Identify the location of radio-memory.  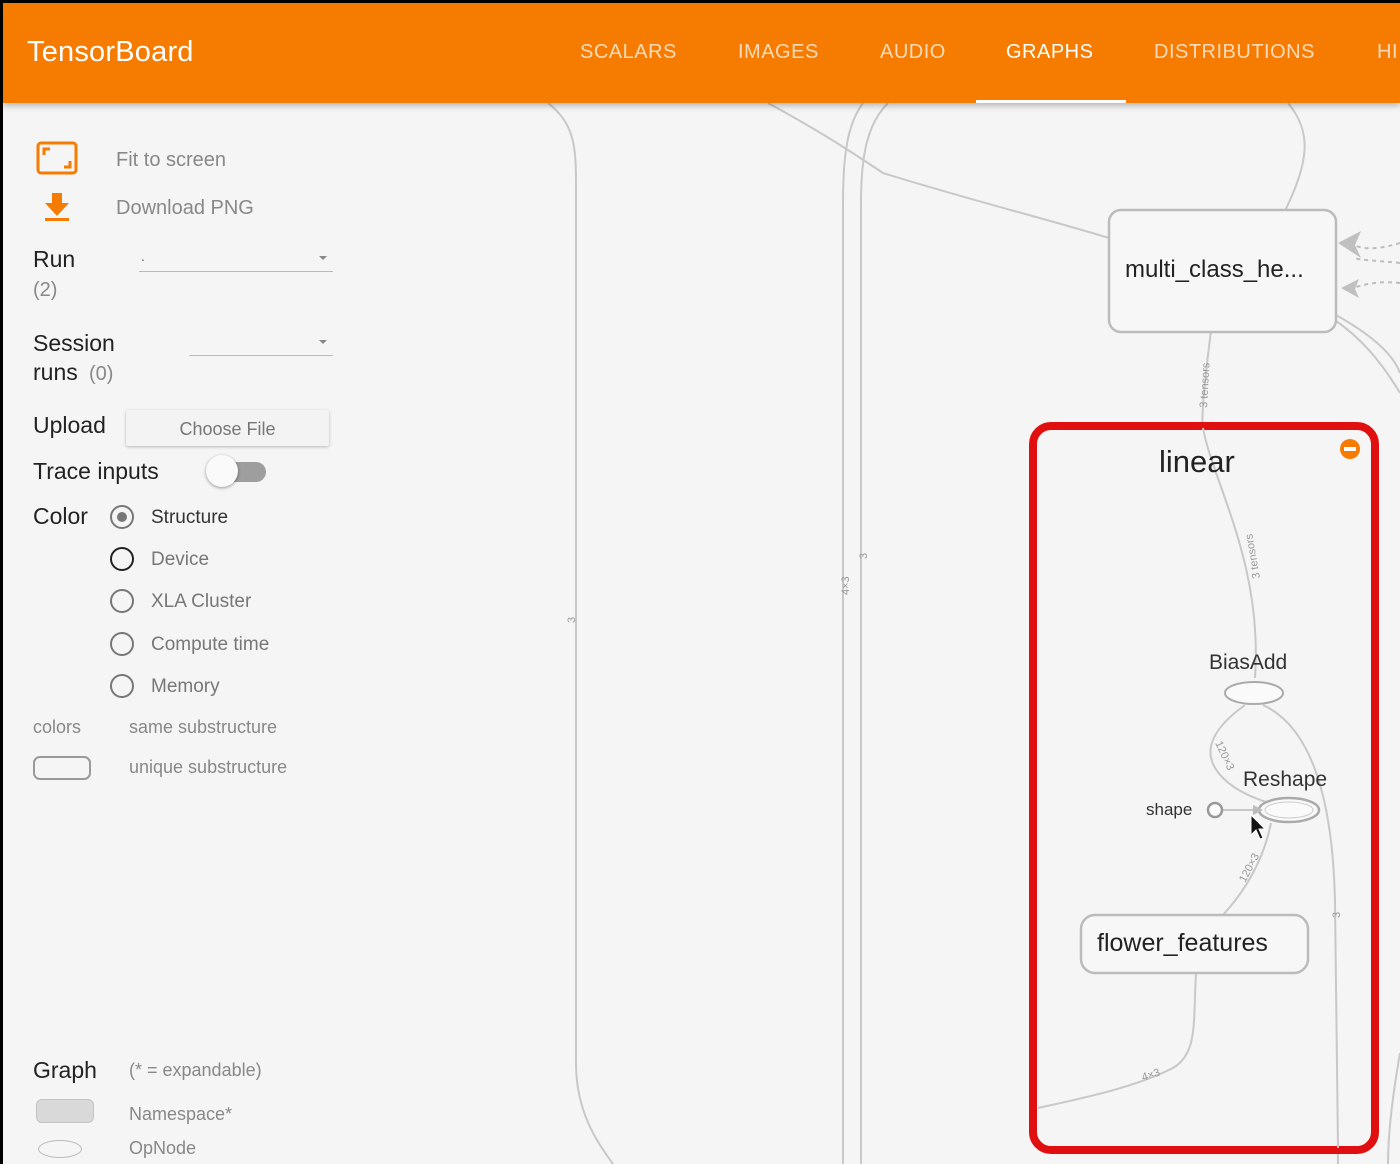
(122, 686).